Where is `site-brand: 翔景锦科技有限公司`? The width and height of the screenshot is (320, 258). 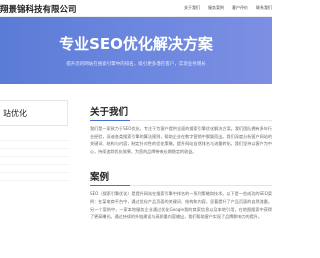
site-brand: 翔景锦科技有限公司 is located at coordinates (38, 9).